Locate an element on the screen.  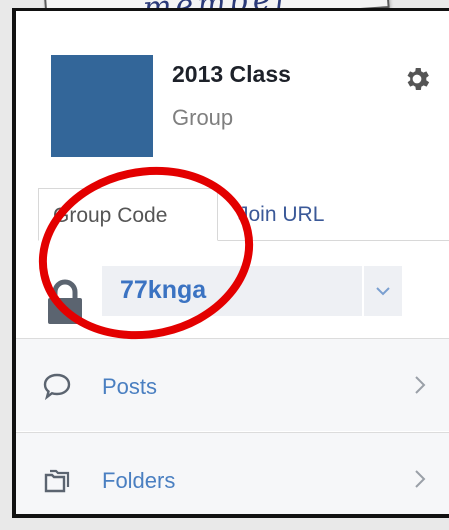
group-code-field: 77knga is located at coordinates (232, 291).